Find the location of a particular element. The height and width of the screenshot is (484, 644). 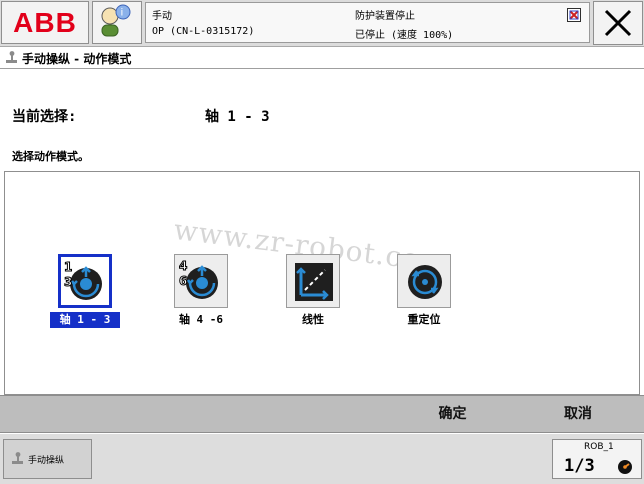

svg-text: 1 is located at coordinates (68, 267).